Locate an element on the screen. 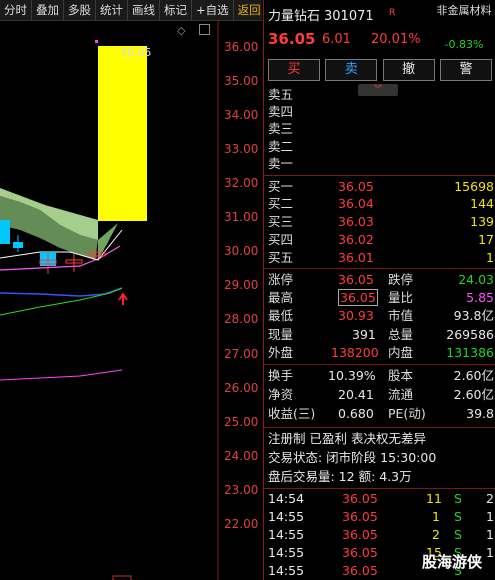  sell-button: 卖 is located at coordinates (351, 70).